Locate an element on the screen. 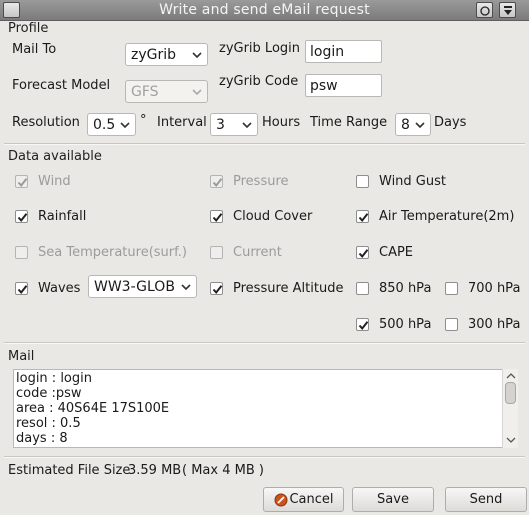  mail-section-label: Mail is located at coordinates (21, 356).